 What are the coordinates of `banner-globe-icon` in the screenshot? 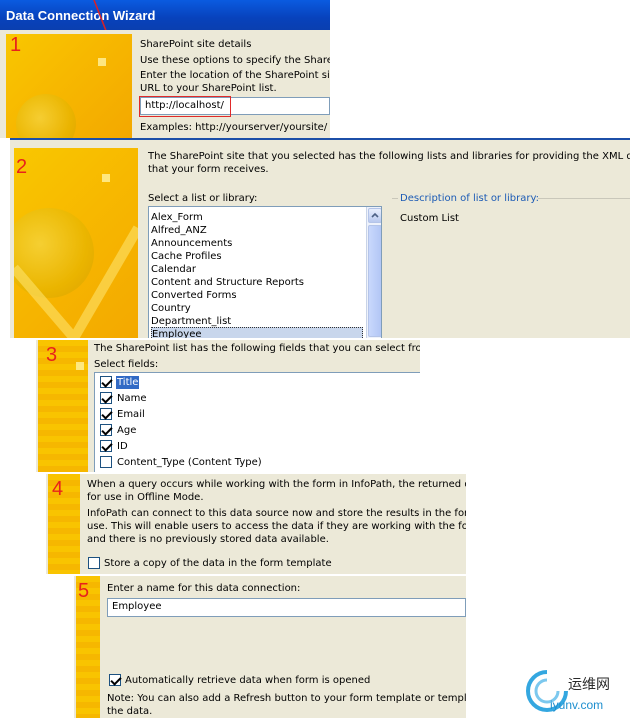 It's located at (46, 116).